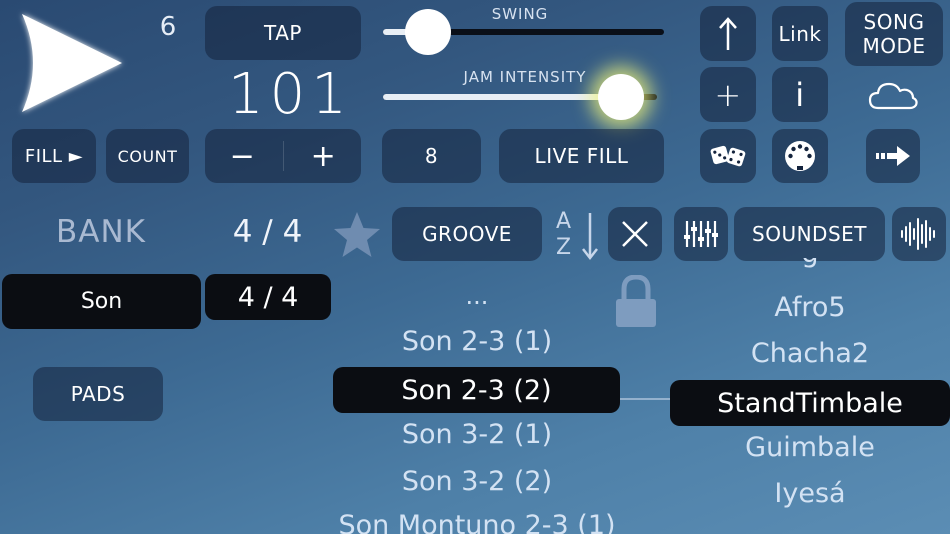 This screenshot has width=950, height=534. What do you see at coordinates (810, 307) in the screenshot?
I see `soundset-list-item: Afro5` at bounding box center [810, 307].